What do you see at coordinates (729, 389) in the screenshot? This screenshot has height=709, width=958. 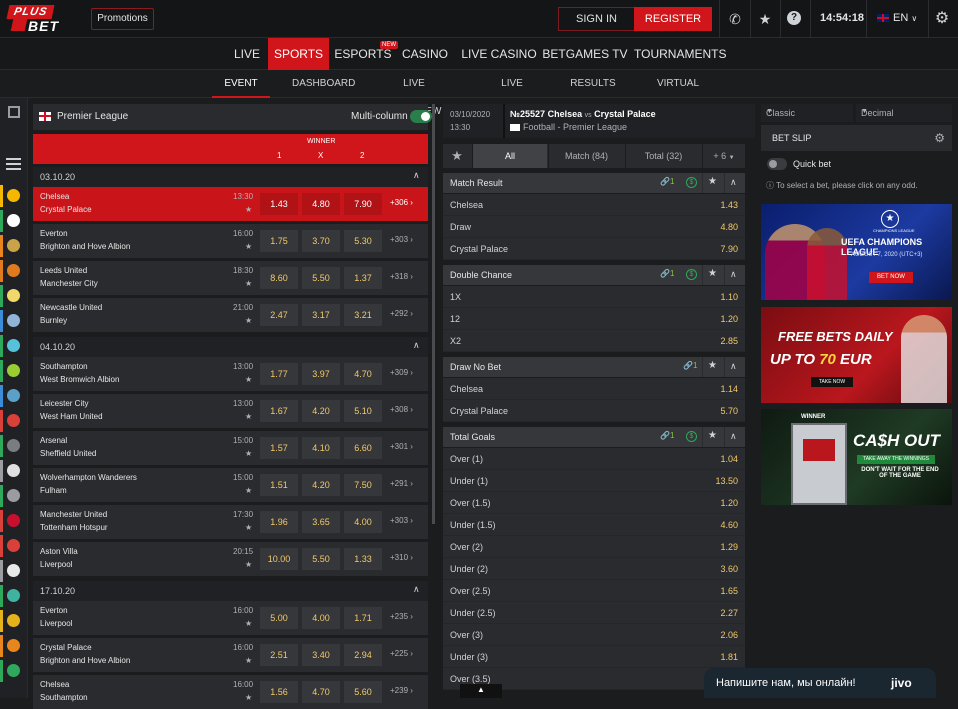 I see `selection-odd: 1.14` at bounding box center [729, 389].